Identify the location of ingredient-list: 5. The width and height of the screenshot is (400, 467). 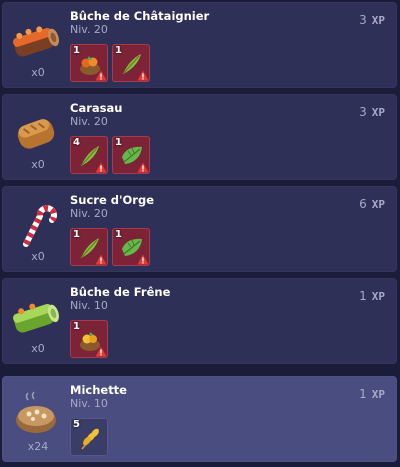
(89, 437).